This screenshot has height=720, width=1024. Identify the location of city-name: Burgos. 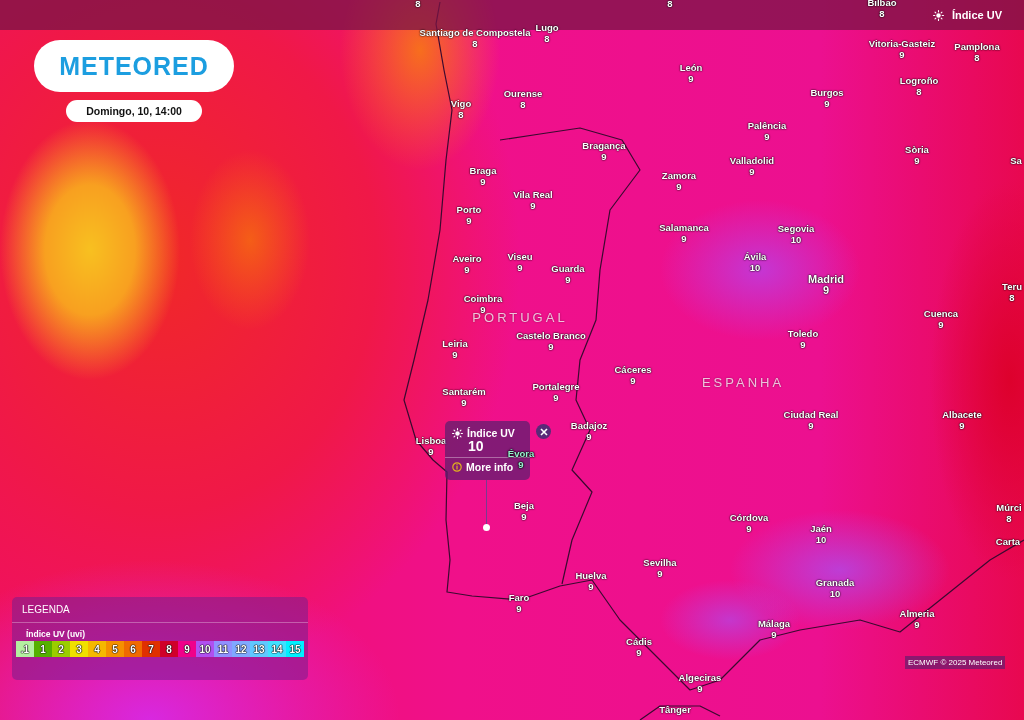
(827, 92).